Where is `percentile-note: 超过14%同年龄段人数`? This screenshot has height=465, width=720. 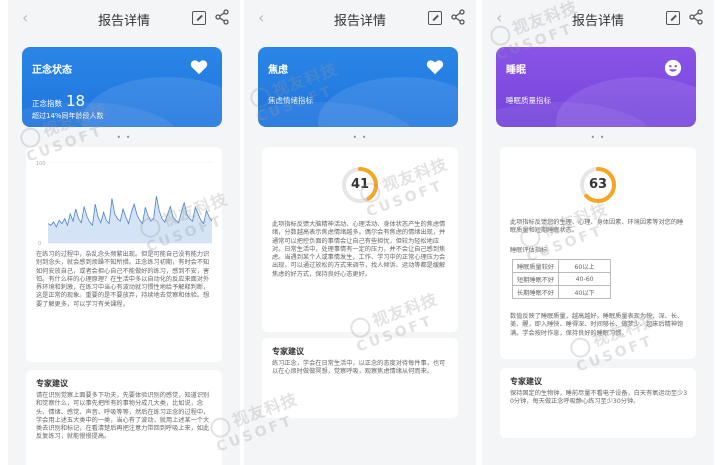 percentile-note: 超过14%同年龄段人数 is located at coordinates (68, 116).